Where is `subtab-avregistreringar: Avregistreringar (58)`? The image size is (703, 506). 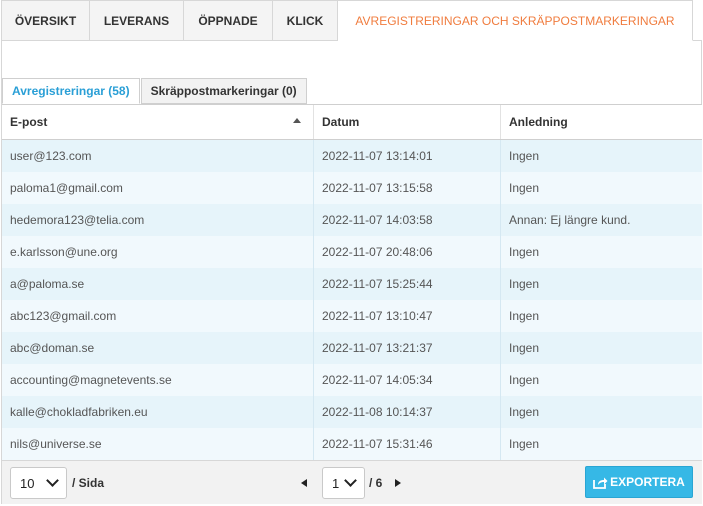 subtab-avregistreringar: Avregistreringar (58) is located at coordinates (71, 91).